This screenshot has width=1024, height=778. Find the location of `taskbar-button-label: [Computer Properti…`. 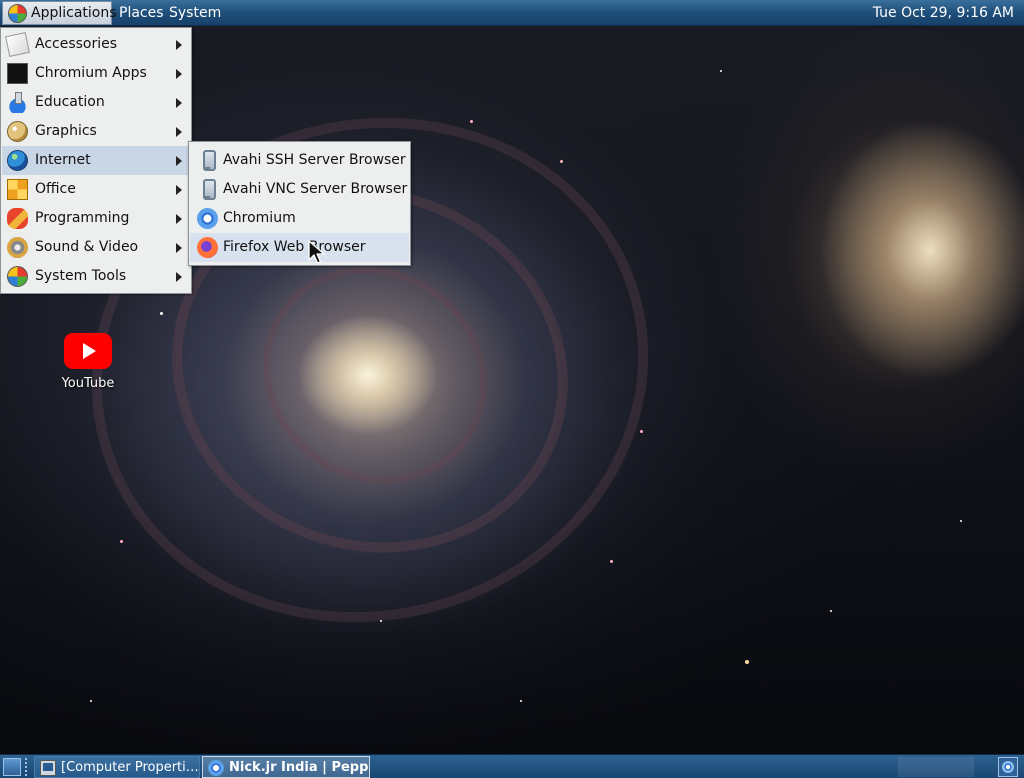

taskbar-button-label: [Computer Properti… is located at coordinates (130, 767).